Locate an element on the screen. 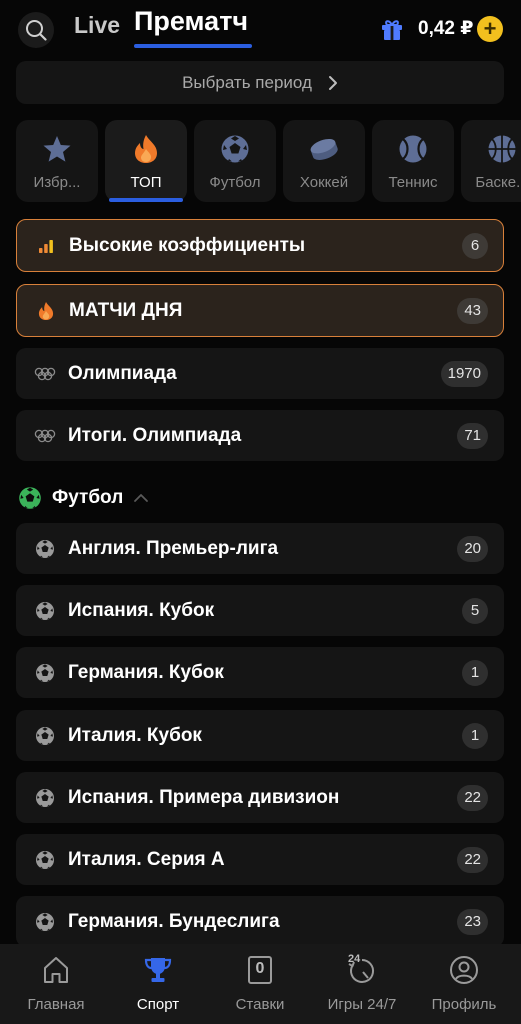 The width and height of the screenshot is (521, 1024). active-sport-indicator is located at coordinates (146, 200).